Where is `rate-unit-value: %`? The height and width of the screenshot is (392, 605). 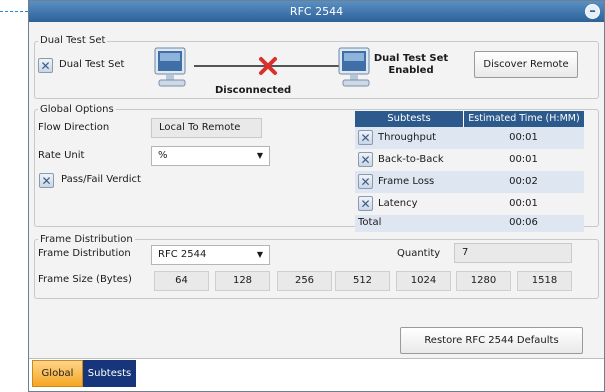 rate-unit-value: % is located at coordinates (163, 155).